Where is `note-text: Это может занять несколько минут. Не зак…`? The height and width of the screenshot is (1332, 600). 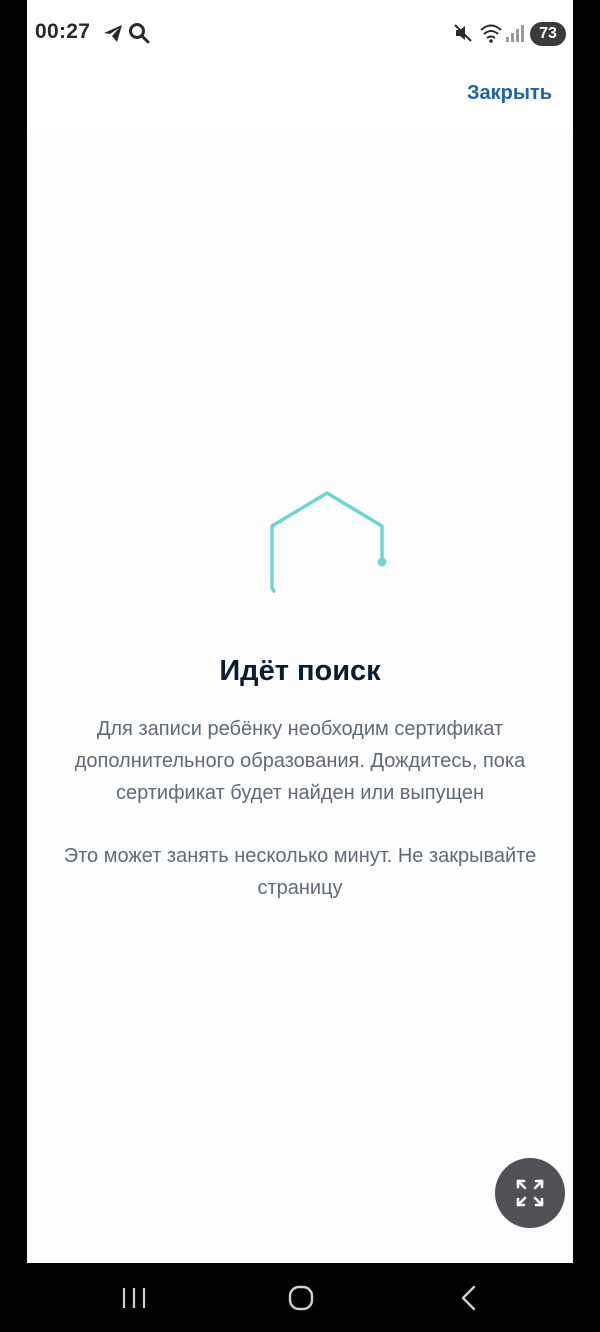
note-text: Это может занять несколько минут. Не зак… is located at coordinates (300, 872).